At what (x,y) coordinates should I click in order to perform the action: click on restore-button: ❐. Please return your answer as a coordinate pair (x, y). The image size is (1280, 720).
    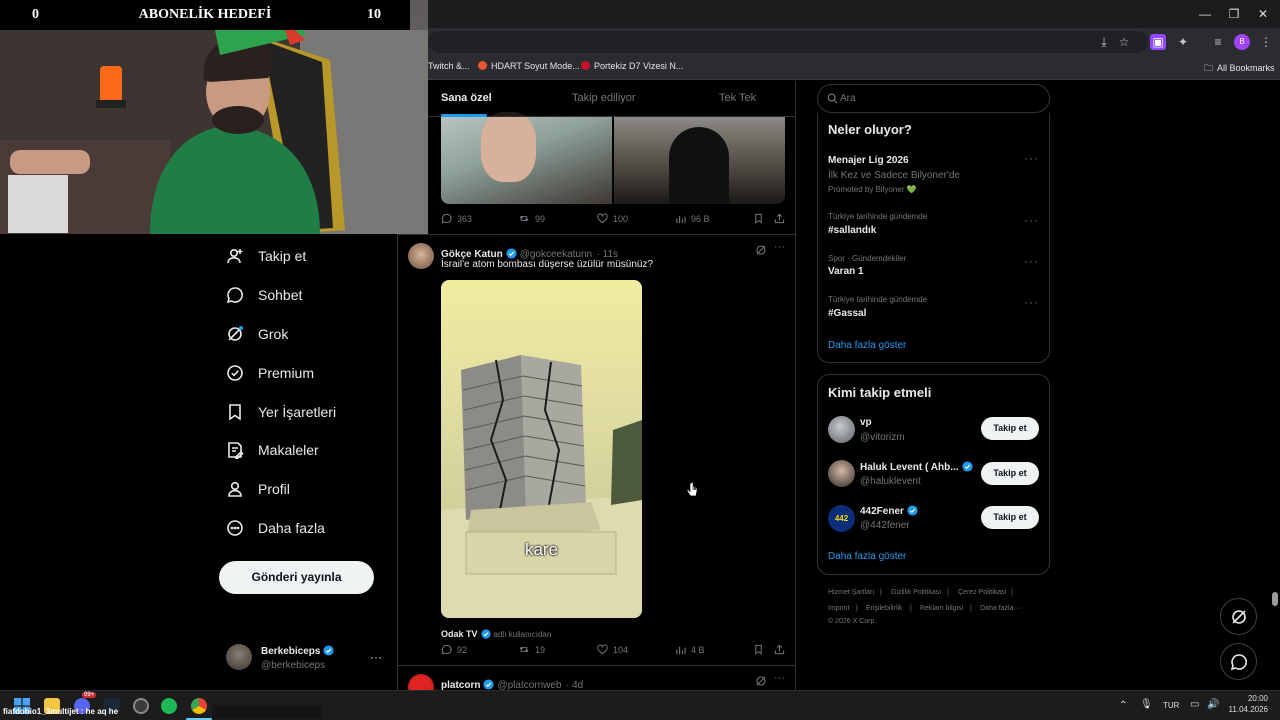
    Looking at the image, I should click on (1234, 14).